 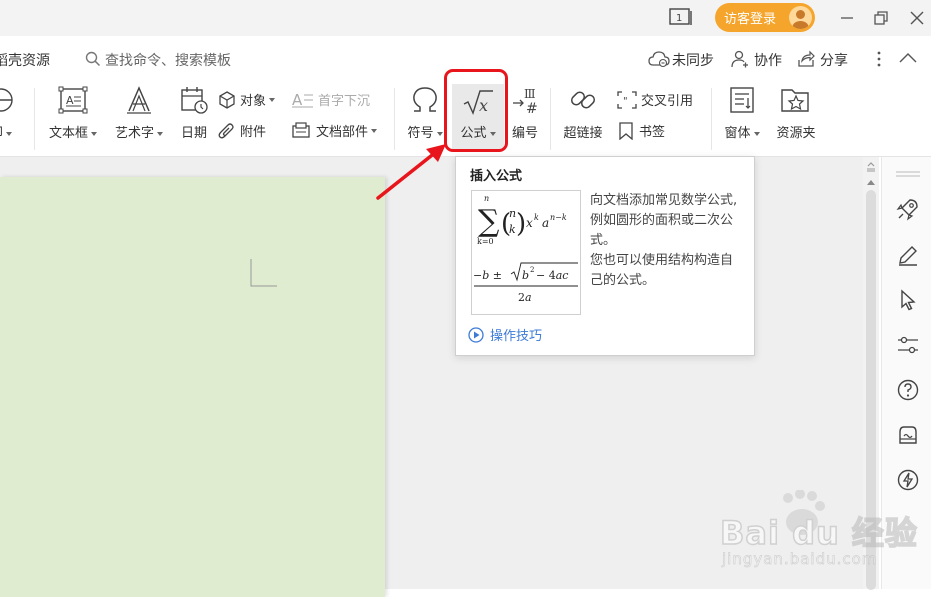 I want to click on resource-folder-button: 资源夹, so click(x=796, y=111).